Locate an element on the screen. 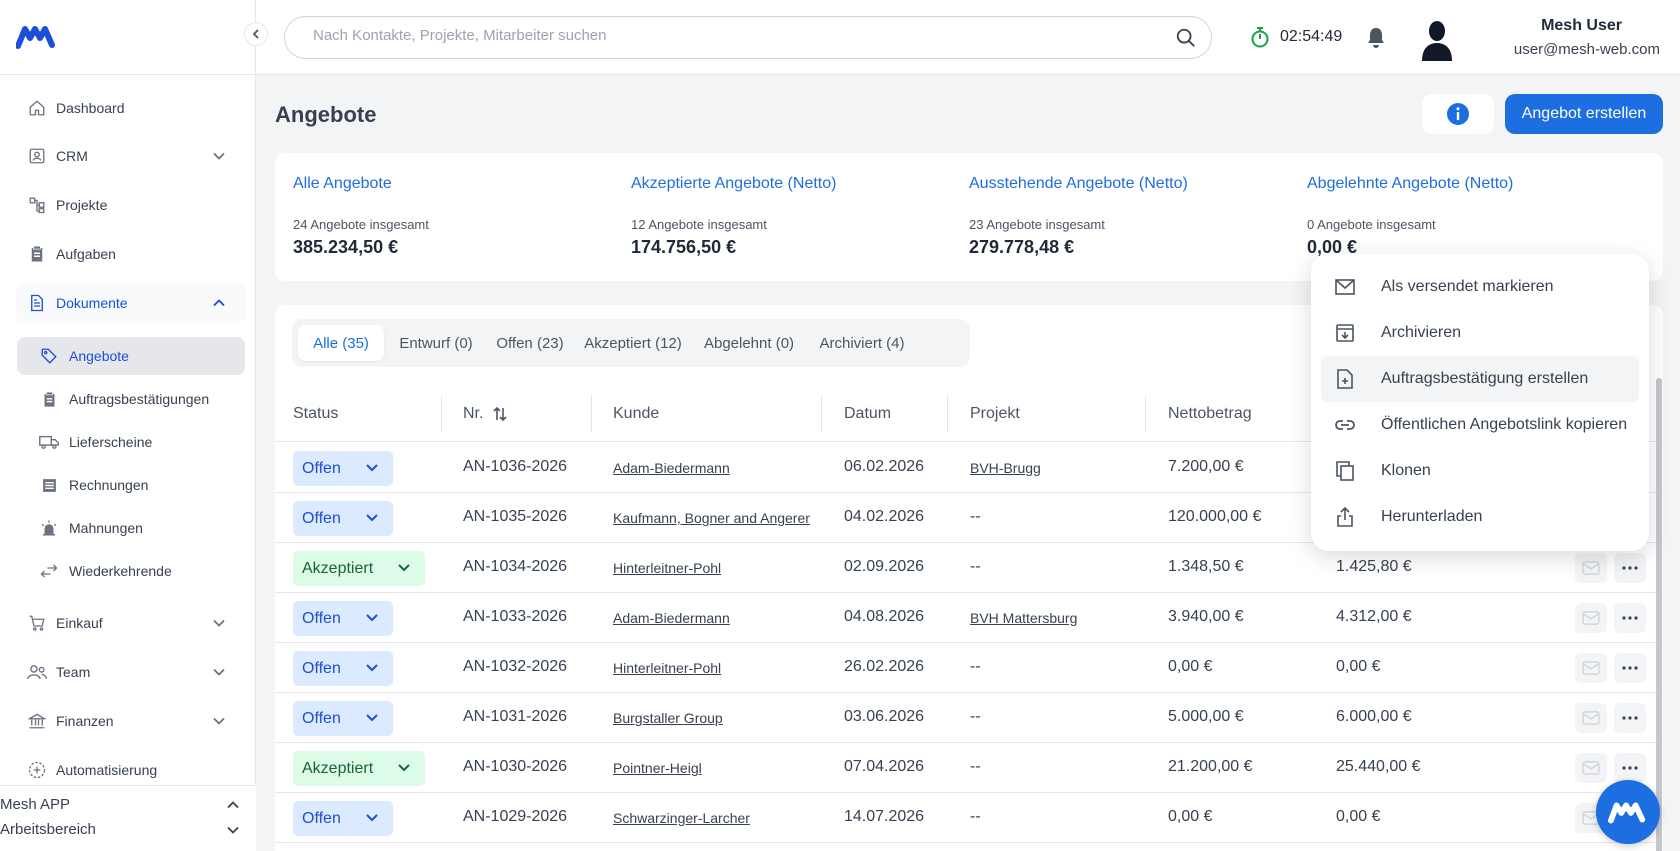 This screenshot has height=851, width=1680. sidebar-item-projekte: Projekte is located at coordinates (131, 205).